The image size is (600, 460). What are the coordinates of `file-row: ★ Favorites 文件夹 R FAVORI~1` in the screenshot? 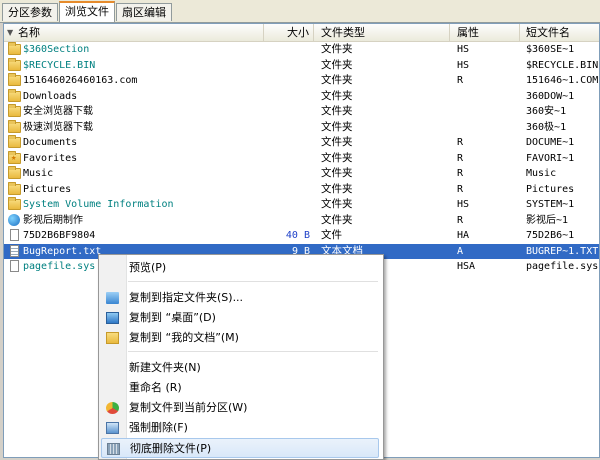 It's located at (301, 158).